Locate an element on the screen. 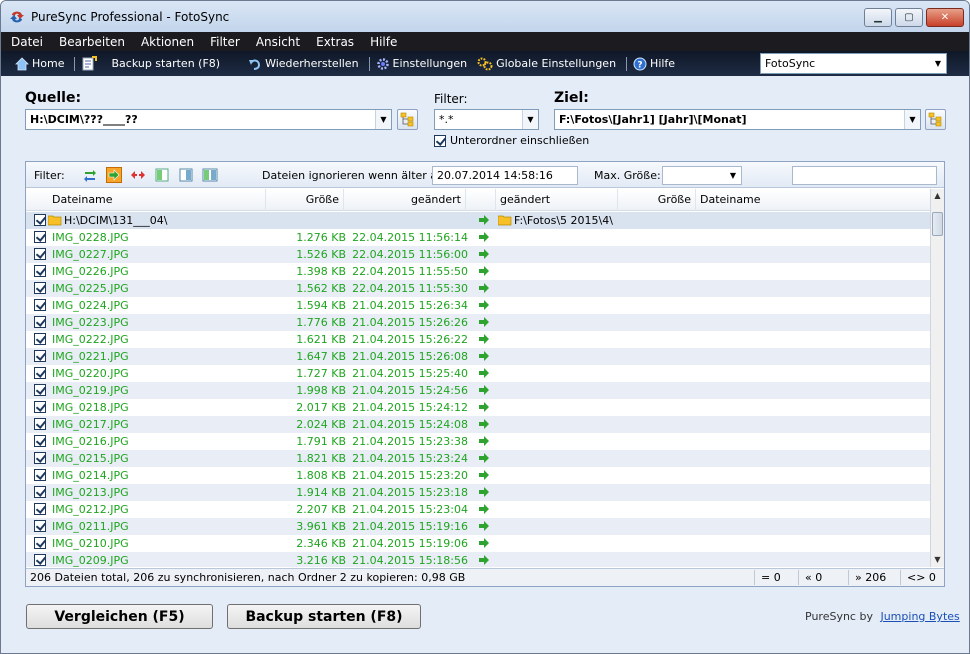  file-row: IMG_0221.JPG 1.647 KB 21.04.2015 15:26:08 is located at coordinates (478, 356).